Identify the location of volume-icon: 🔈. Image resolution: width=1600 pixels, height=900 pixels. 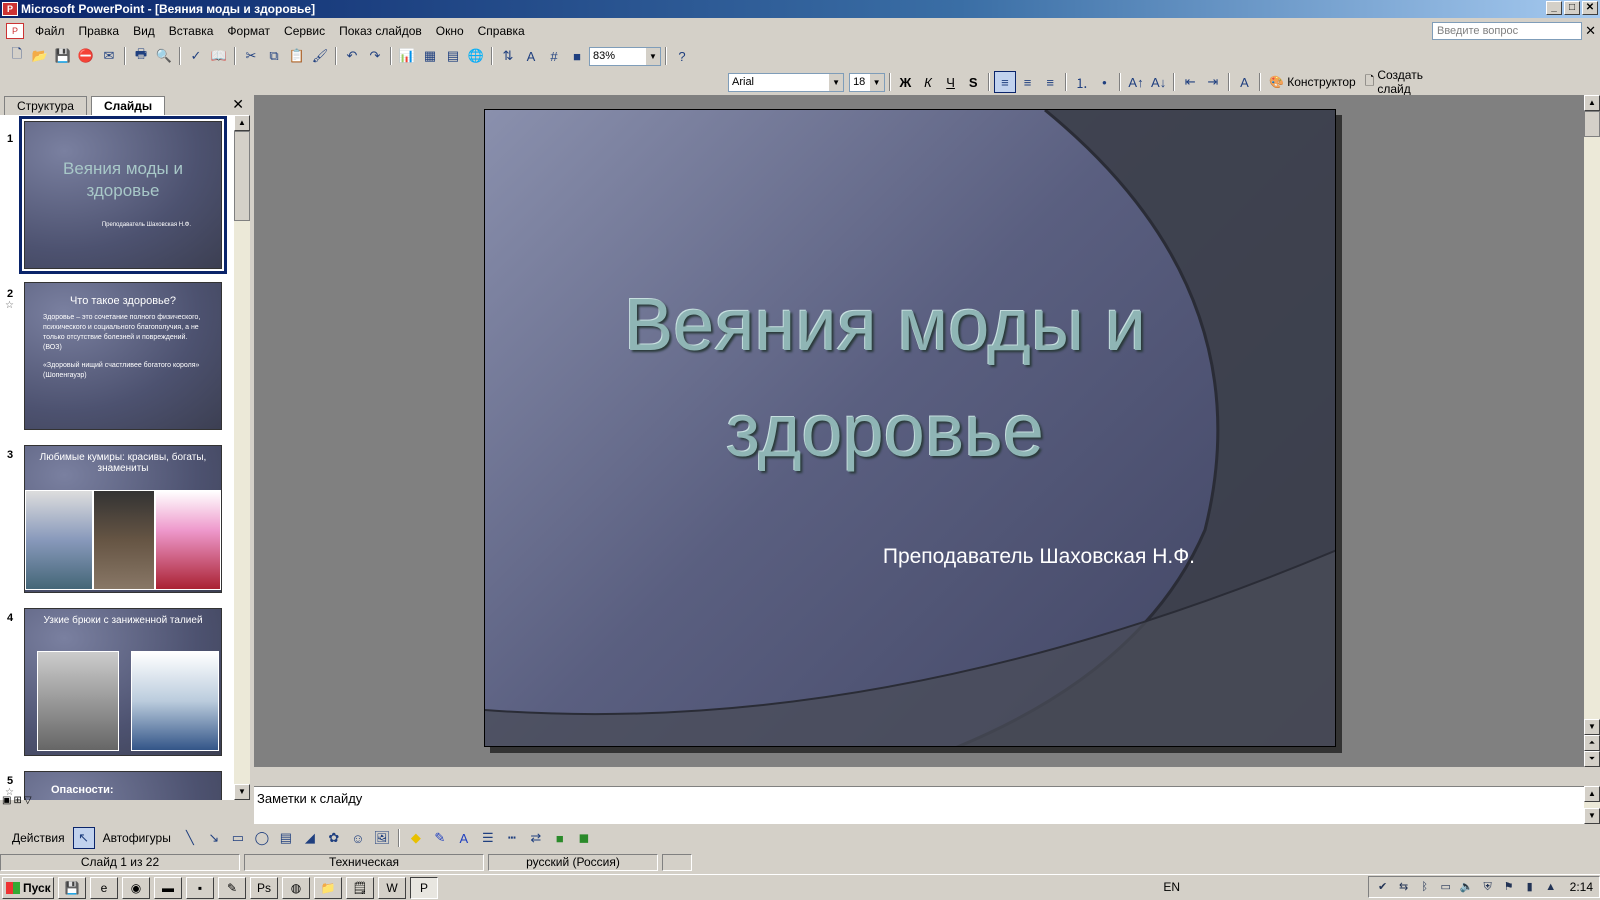
(1467, 887).